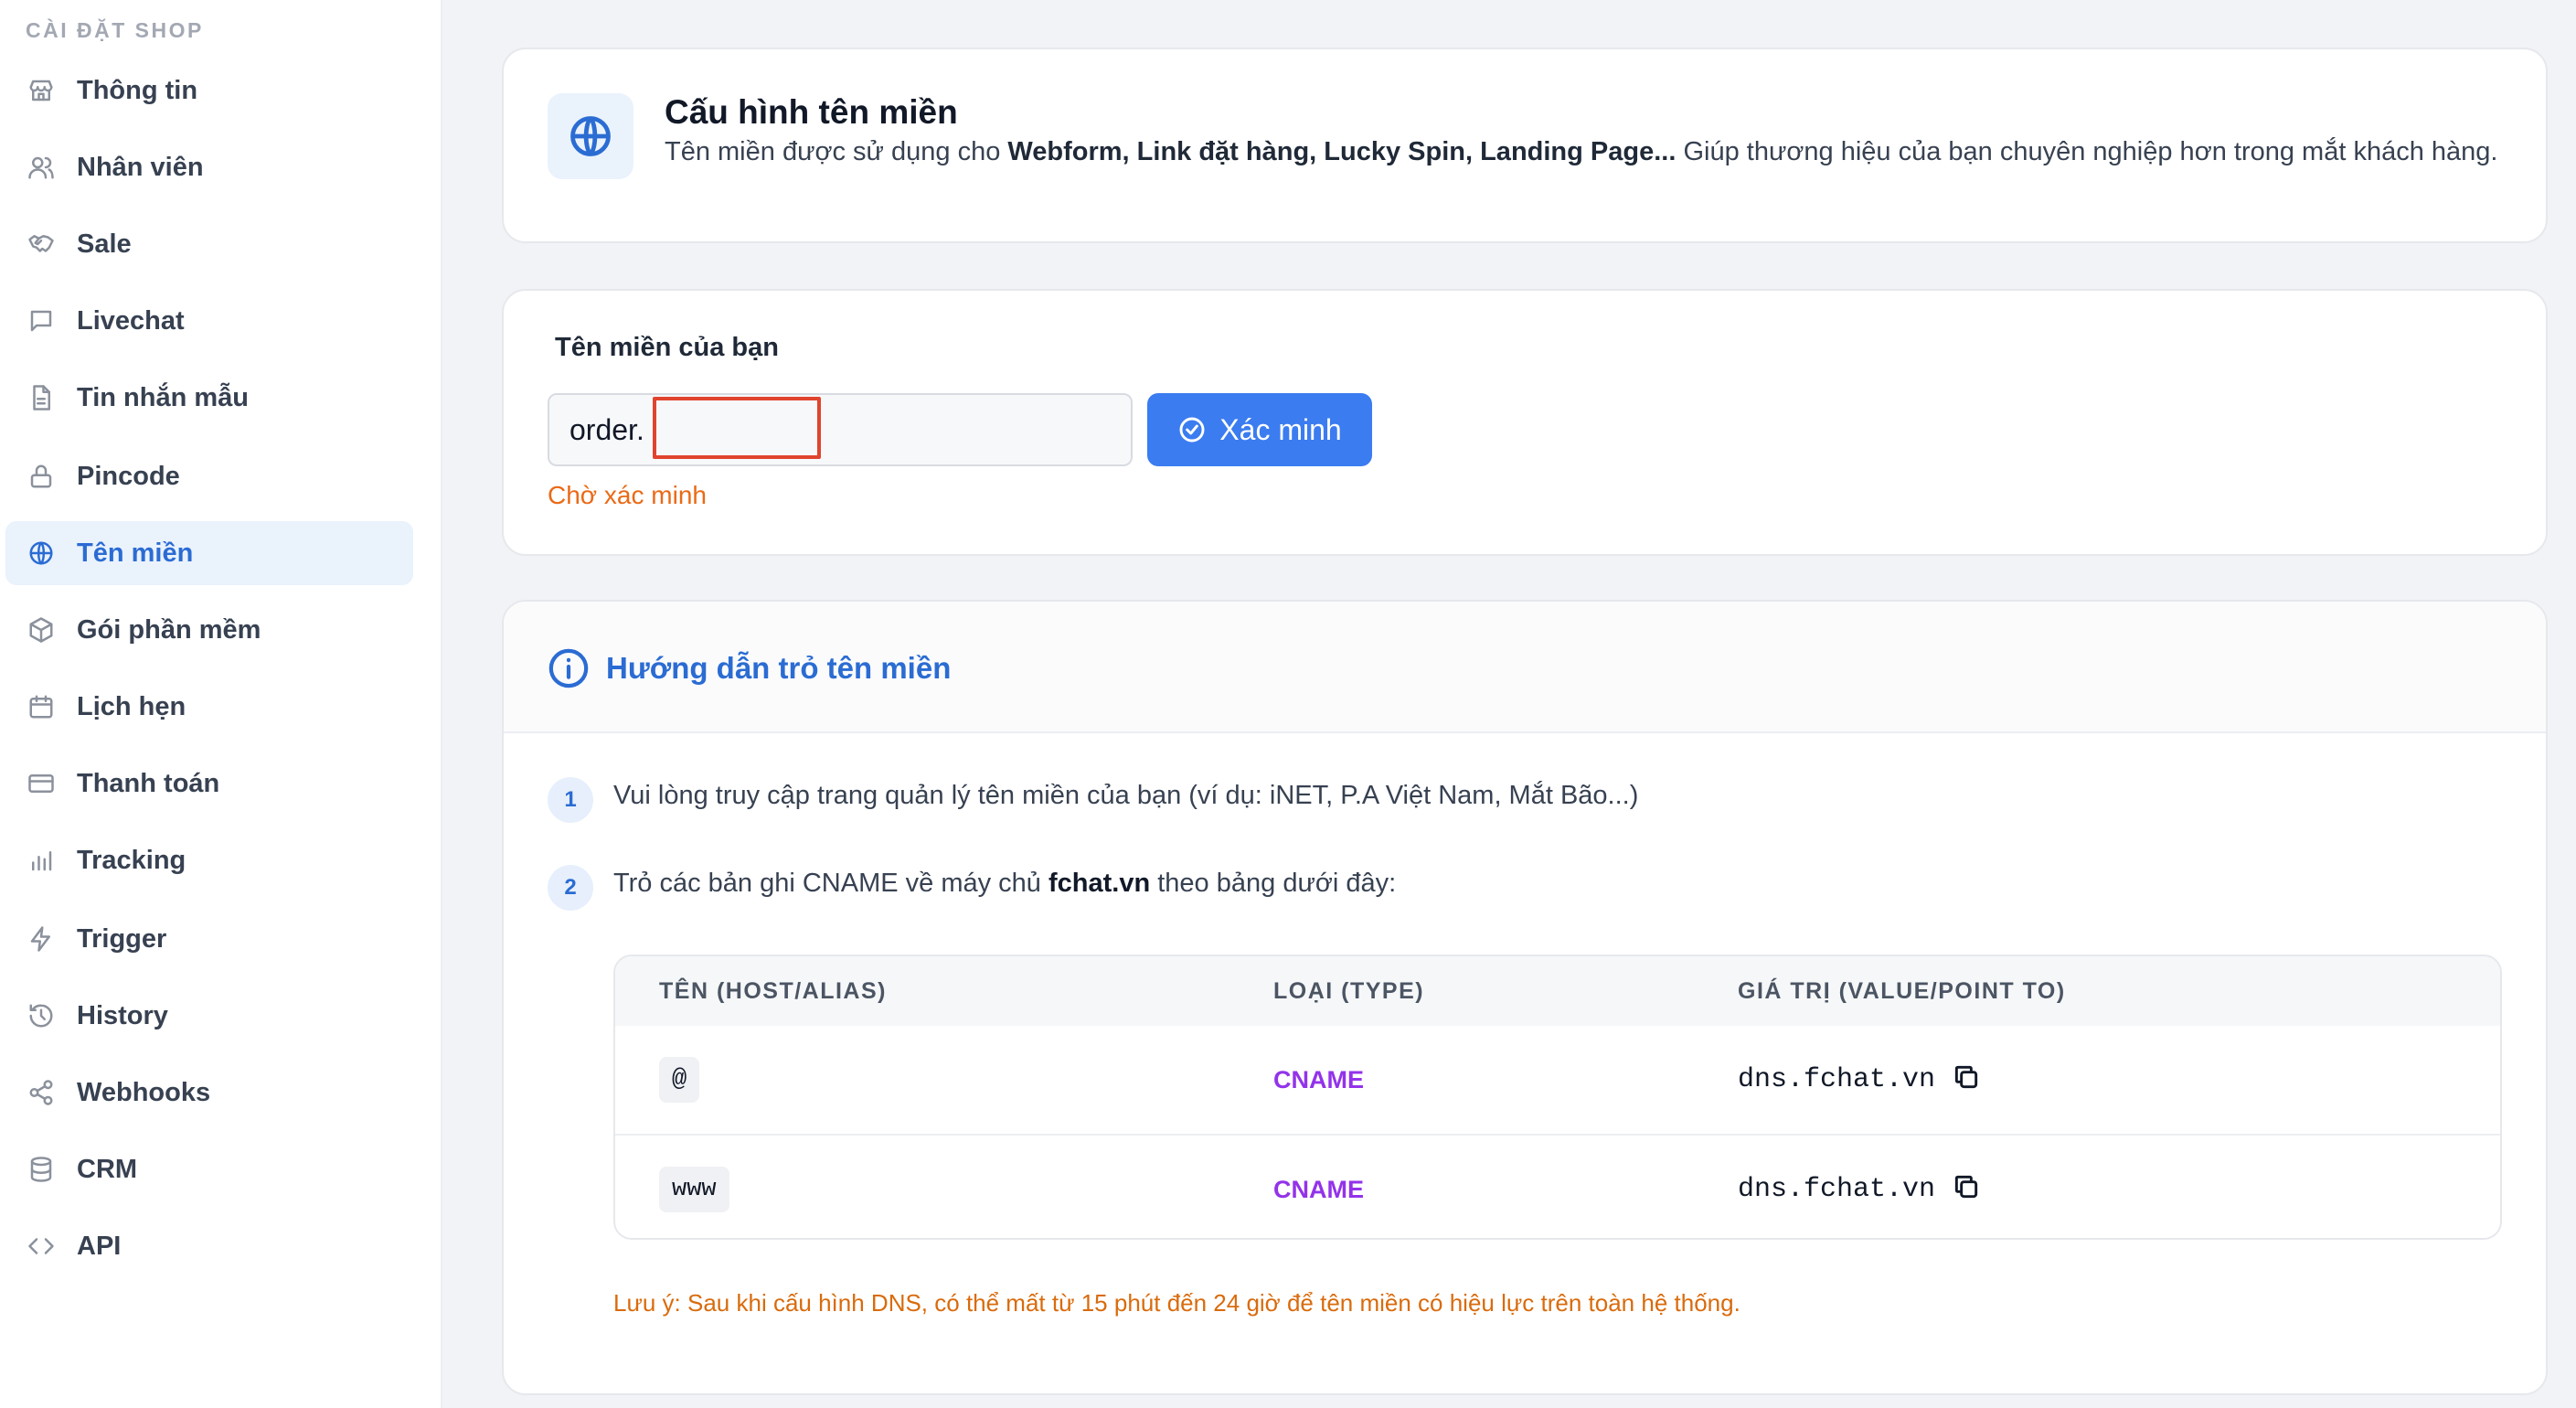  Describe the element at coordinates (569, 668) in the screenshot. I see `info-icon` at that location.